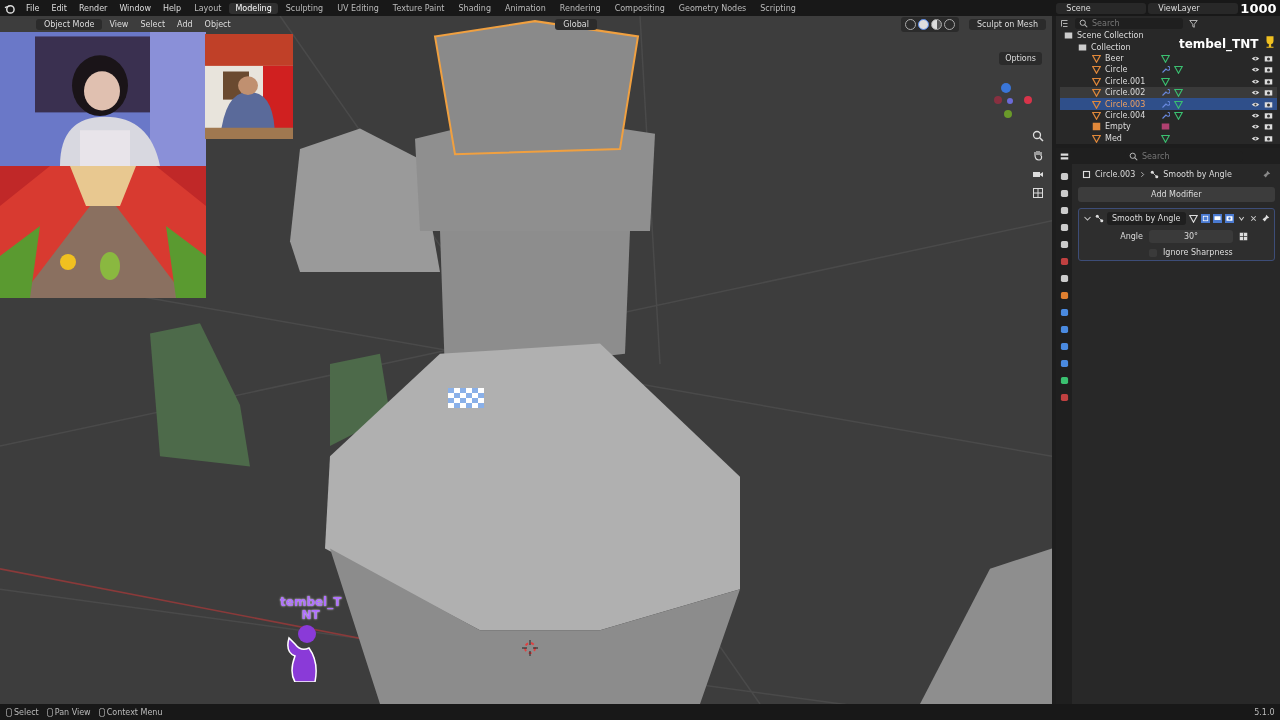 This screenshot has width=1280, height=720. I want to click on modifier-name-field: Smooth by Angle, so click(1146, 218).